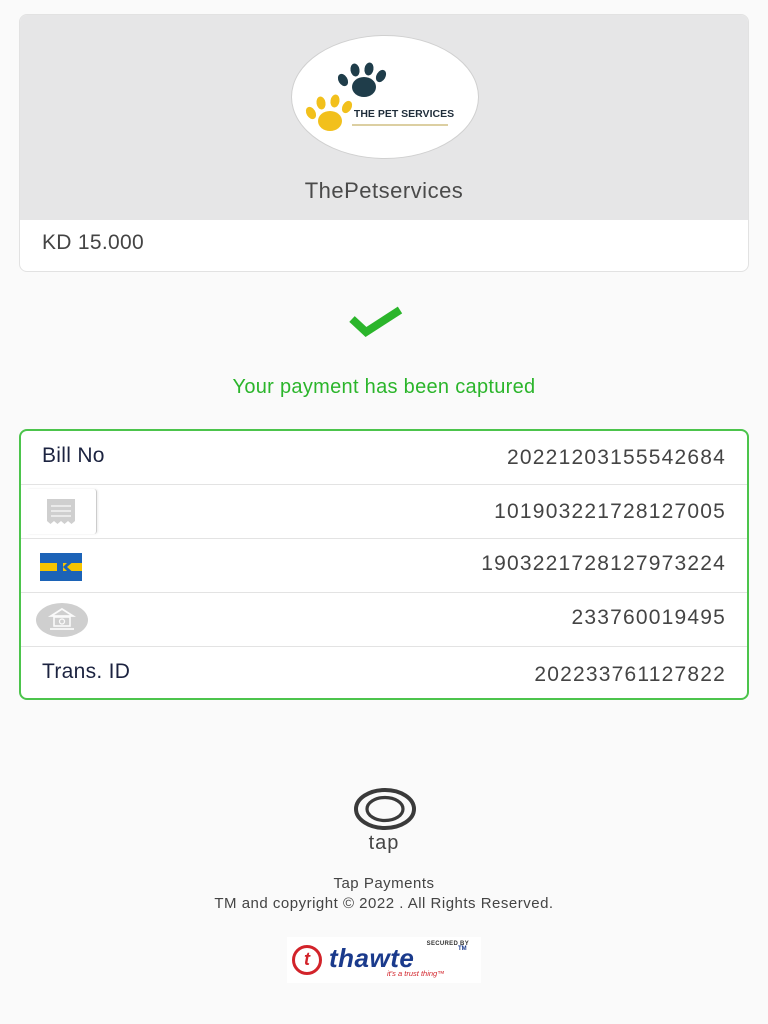  Describe the element at coordinates (384, 672) in the screenshot. I see `detail-row-trans-id: Trans. ID 202233761127822` at that location.